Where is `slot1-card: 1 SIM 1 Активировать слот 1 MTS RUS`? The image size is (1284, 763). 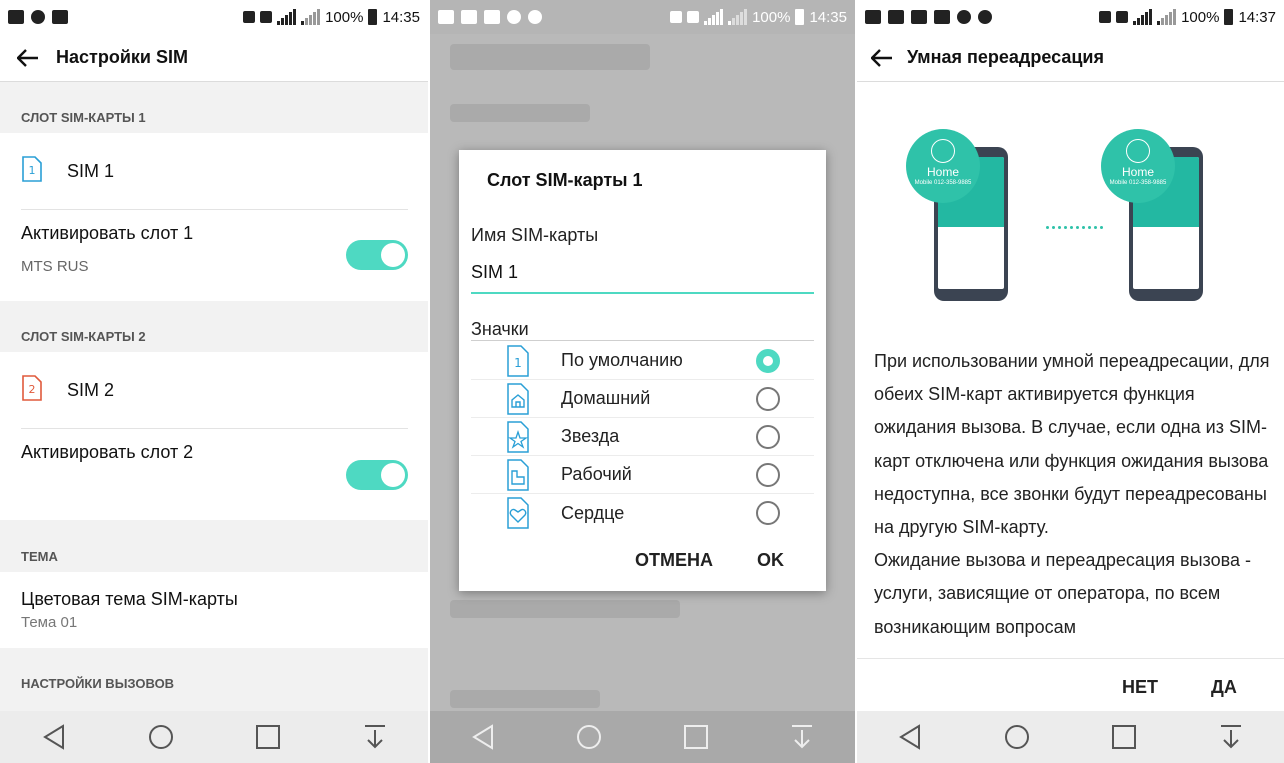 slot1-card: 1 SIM 1 Активировать слот 1 MTS RUS is located at coordinates (214, 217).